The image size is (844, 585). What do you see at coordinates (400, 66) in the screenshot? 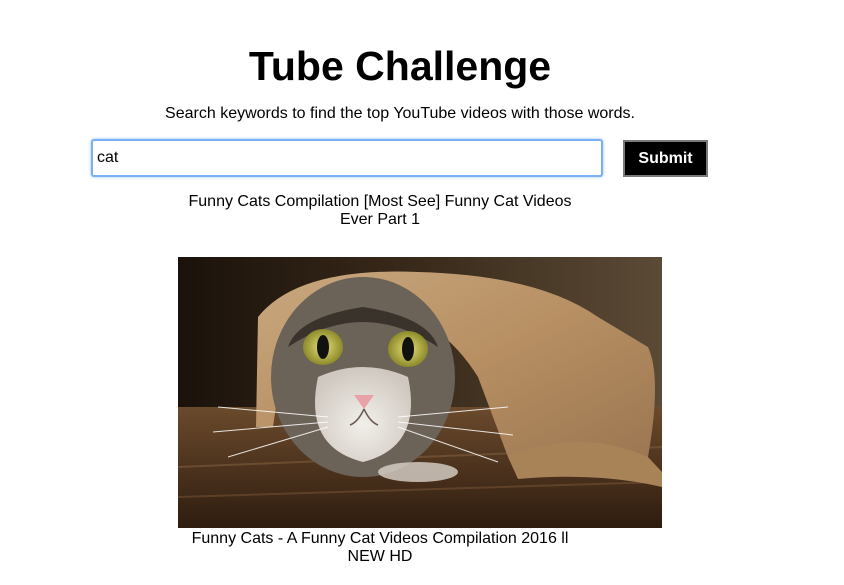
I see `page-title: Tube Challenge` at bounding box center [400, 66].